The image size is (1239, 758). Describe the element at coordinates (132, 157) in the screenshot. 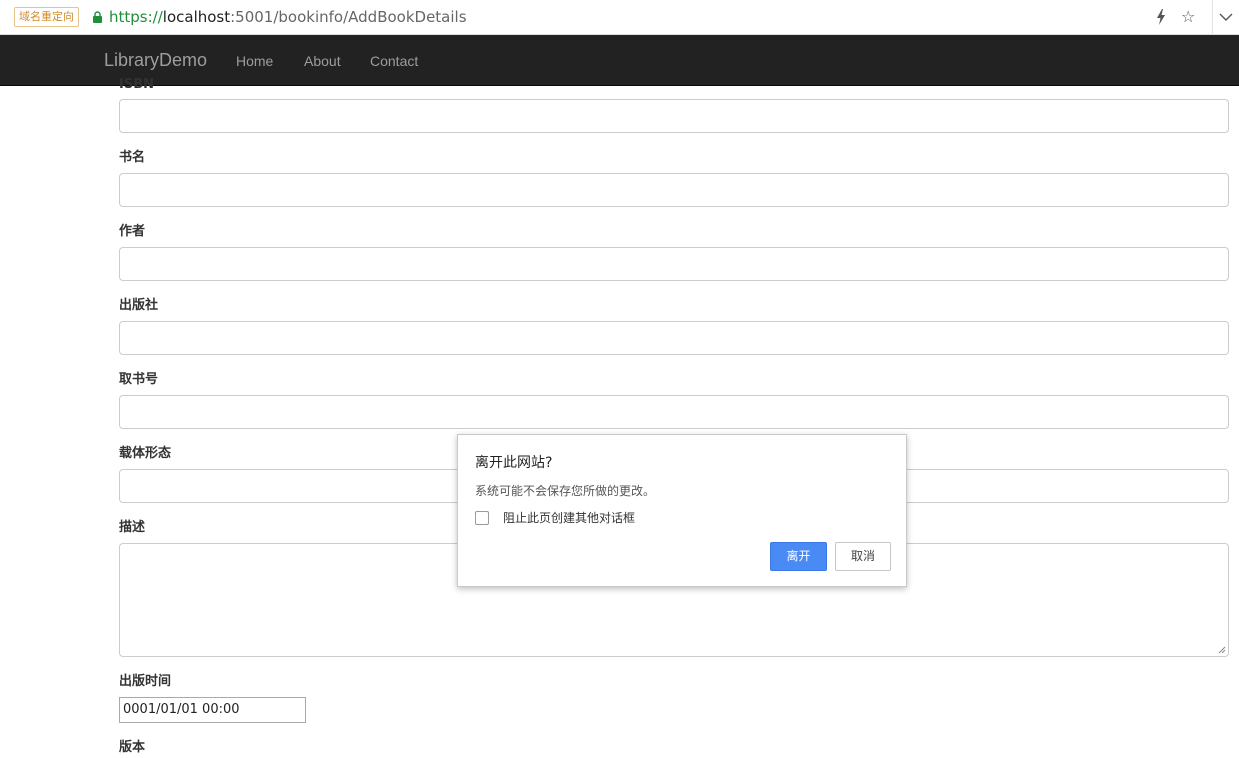

I see `label-title: 书名` at that location.